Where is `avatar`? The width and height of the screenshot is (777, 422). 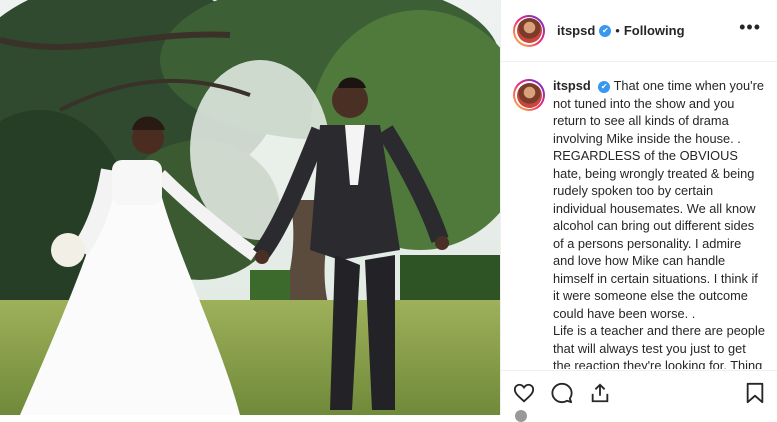 avatar is located at coordinates (529, 30).